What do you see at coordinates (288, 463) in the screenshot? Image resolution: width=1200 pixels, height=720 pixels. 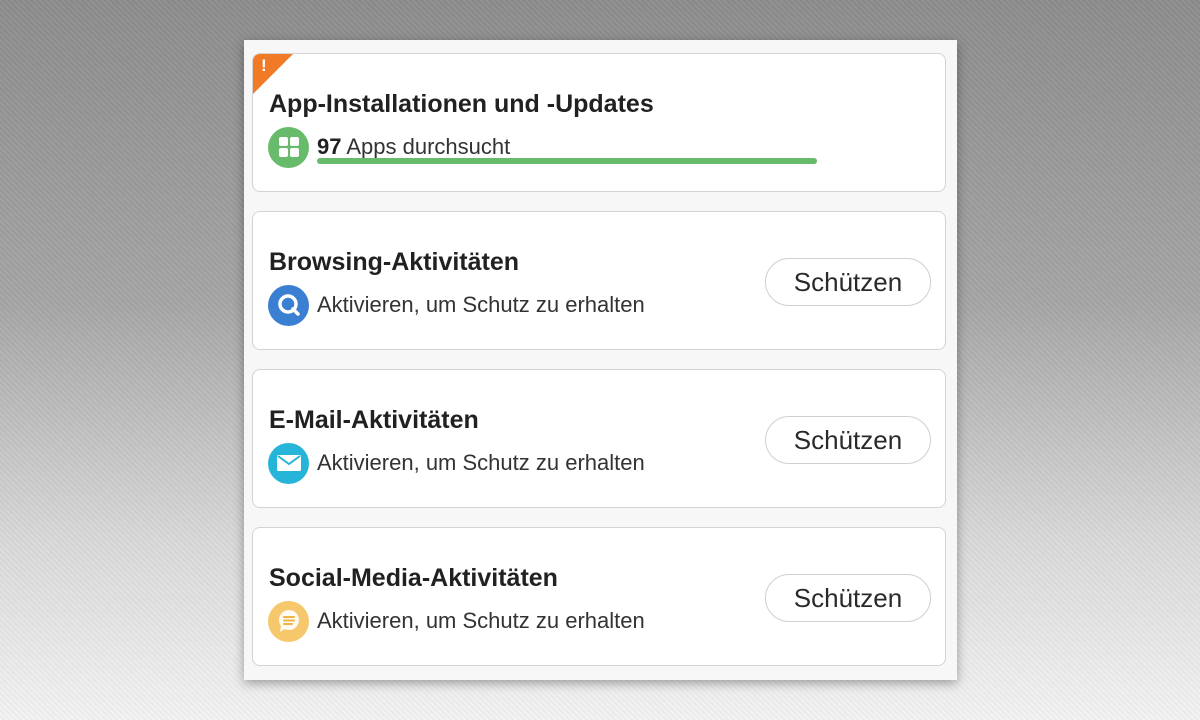 I see `mail-icon` at bounding box center [288, 463].